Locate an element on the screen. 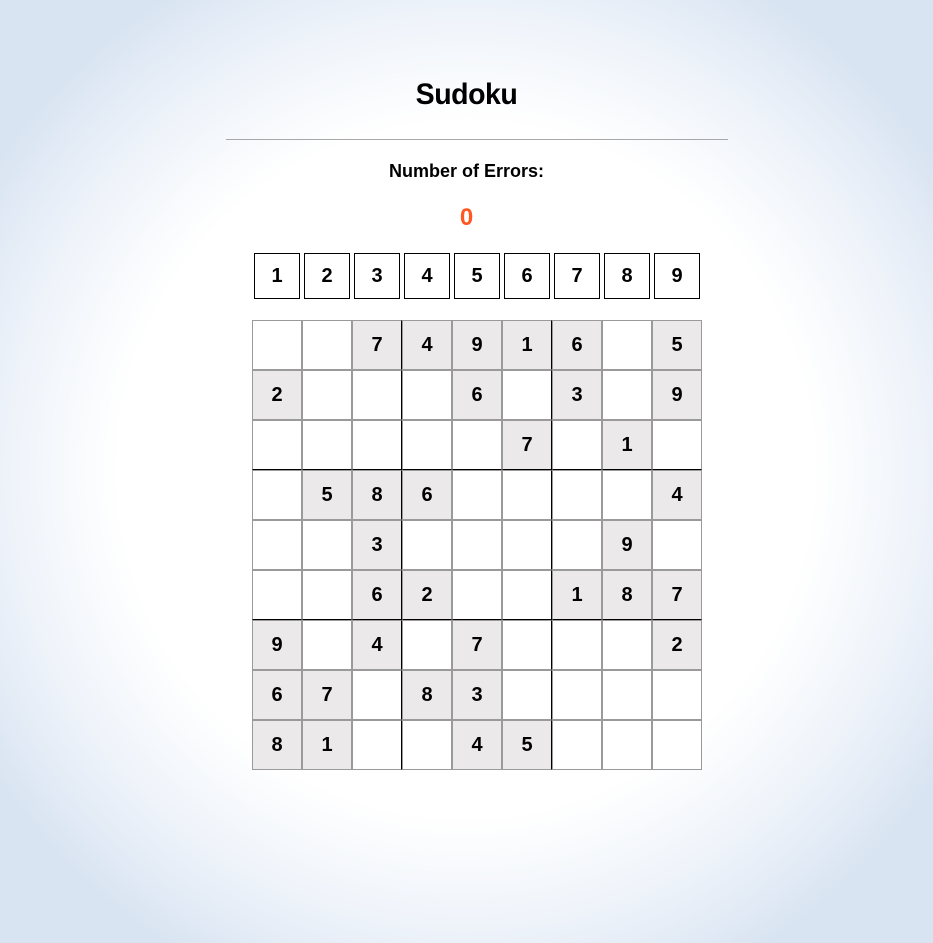 The image size is (933, 943). board-cell-r4-c8 is located at coordinates (627, 495).